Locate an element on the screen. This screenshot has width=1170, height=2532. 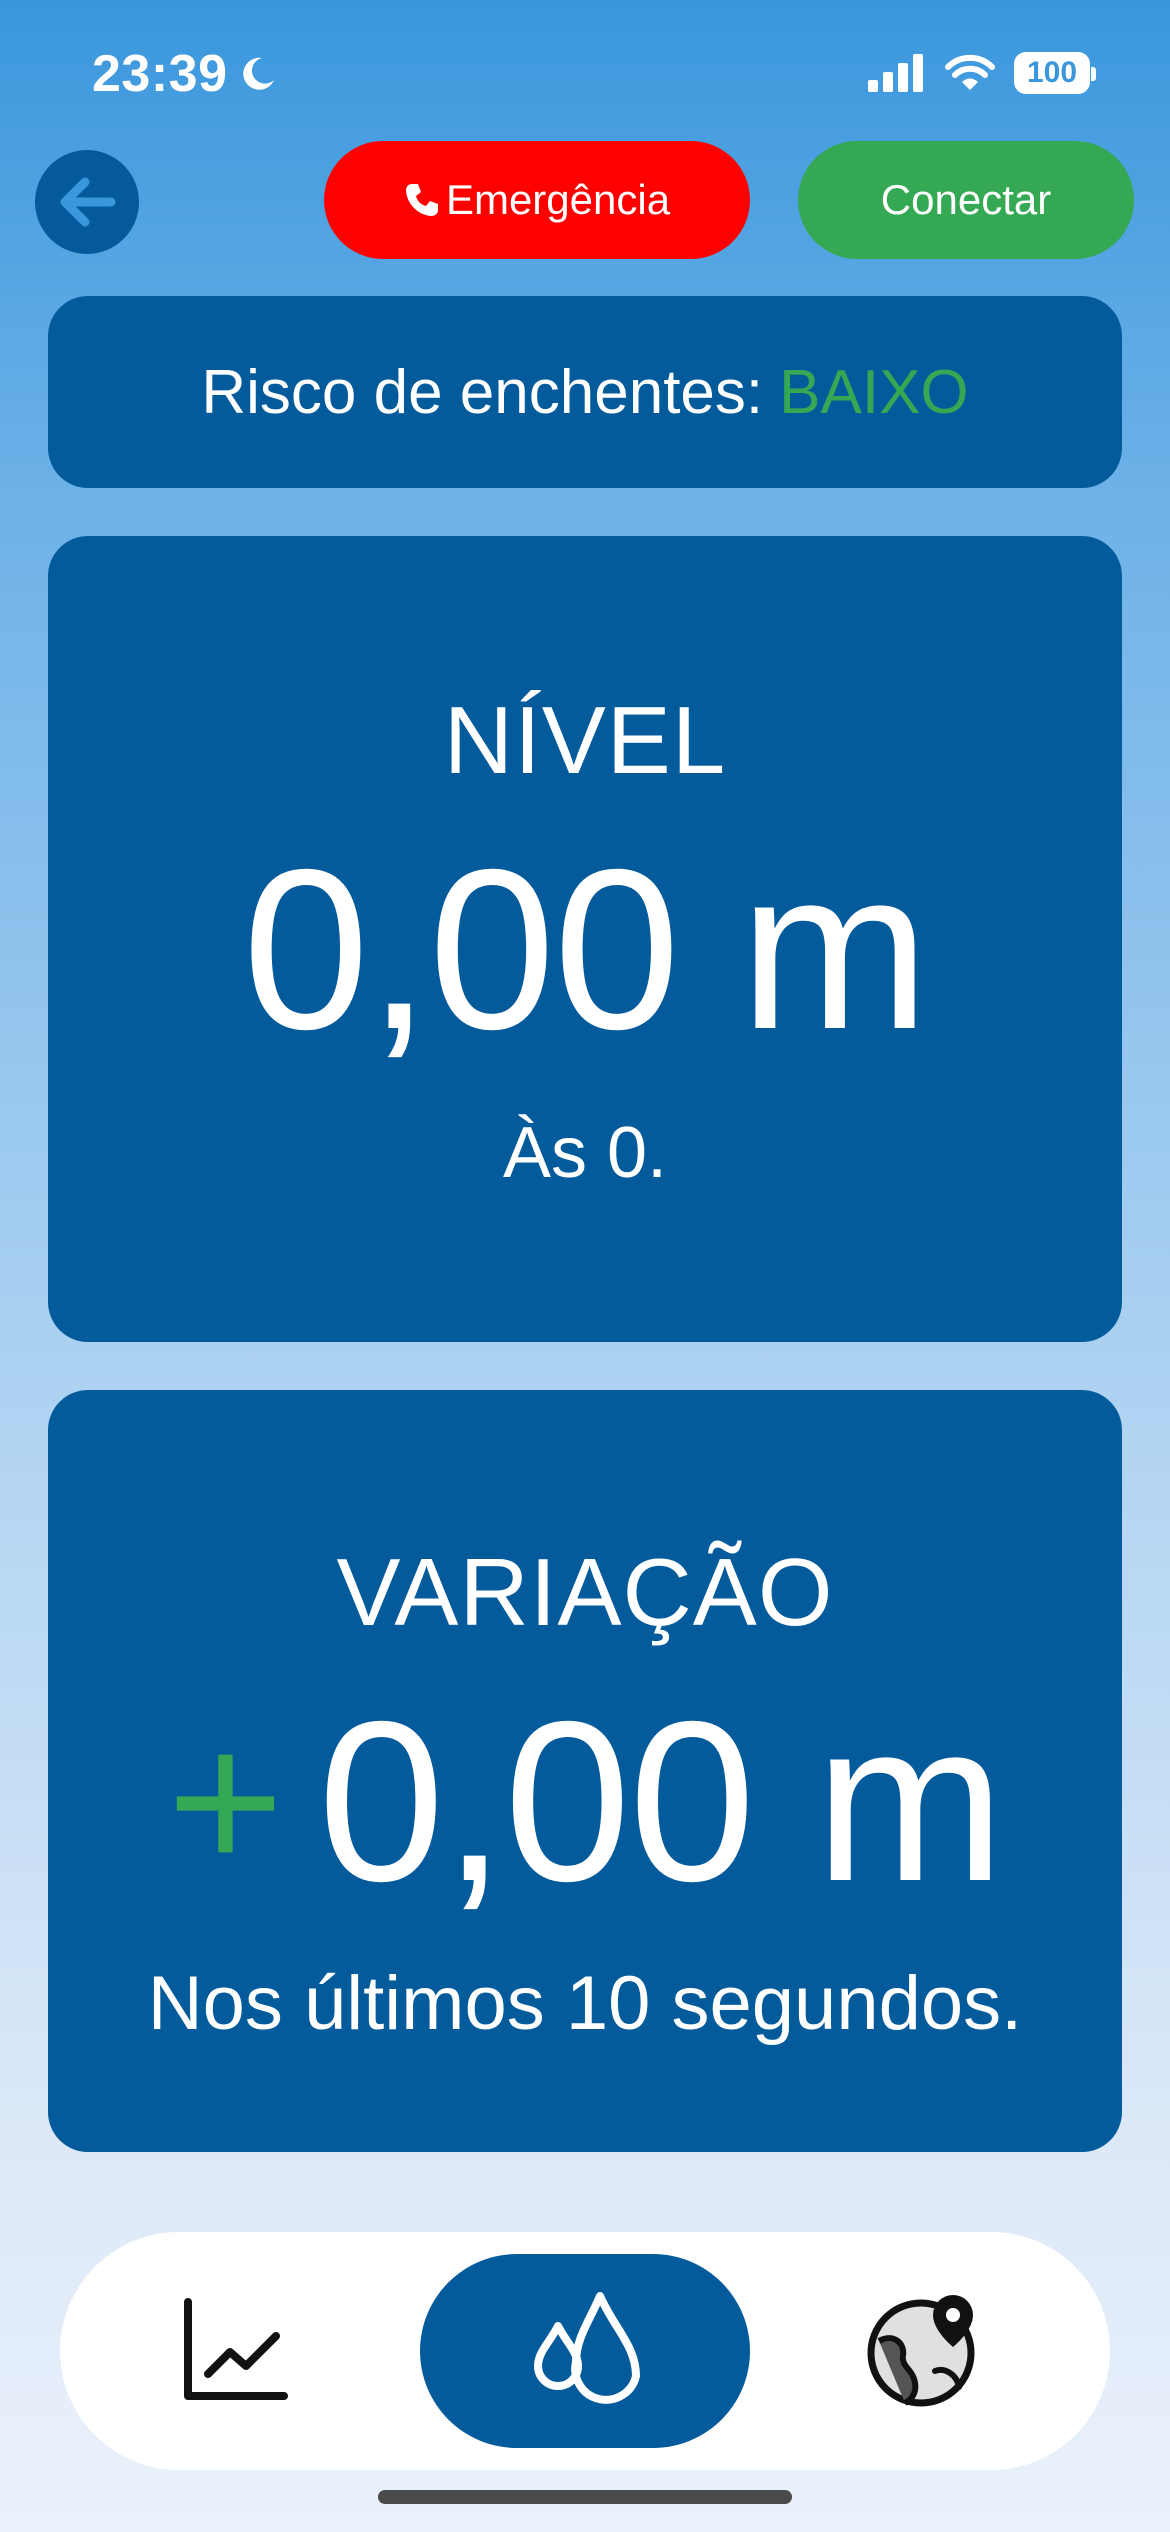
emergency-button: Emergência is located at coordinates (537, 200).